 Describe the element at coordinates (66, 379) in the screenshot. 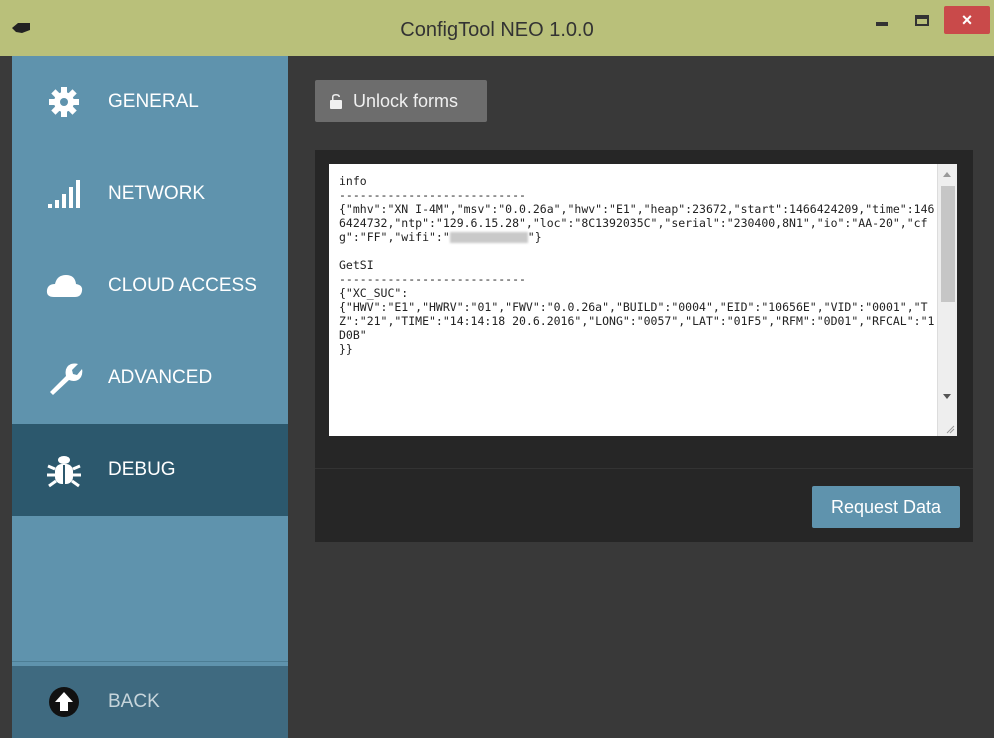

I see `wrench-icon` at that location.